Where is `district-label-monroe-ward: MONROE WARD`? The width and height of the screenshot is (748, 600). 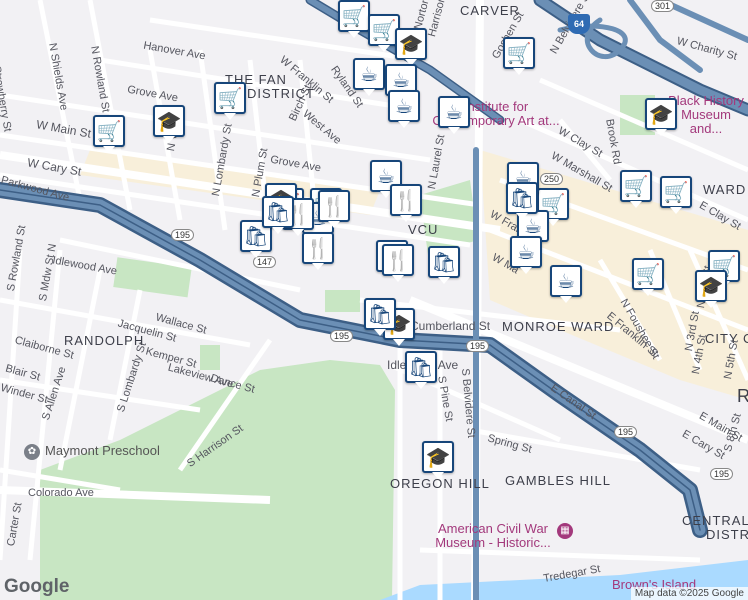
district-label-monroe-ward: MONROE WARD is located at coordinates (558, 326).